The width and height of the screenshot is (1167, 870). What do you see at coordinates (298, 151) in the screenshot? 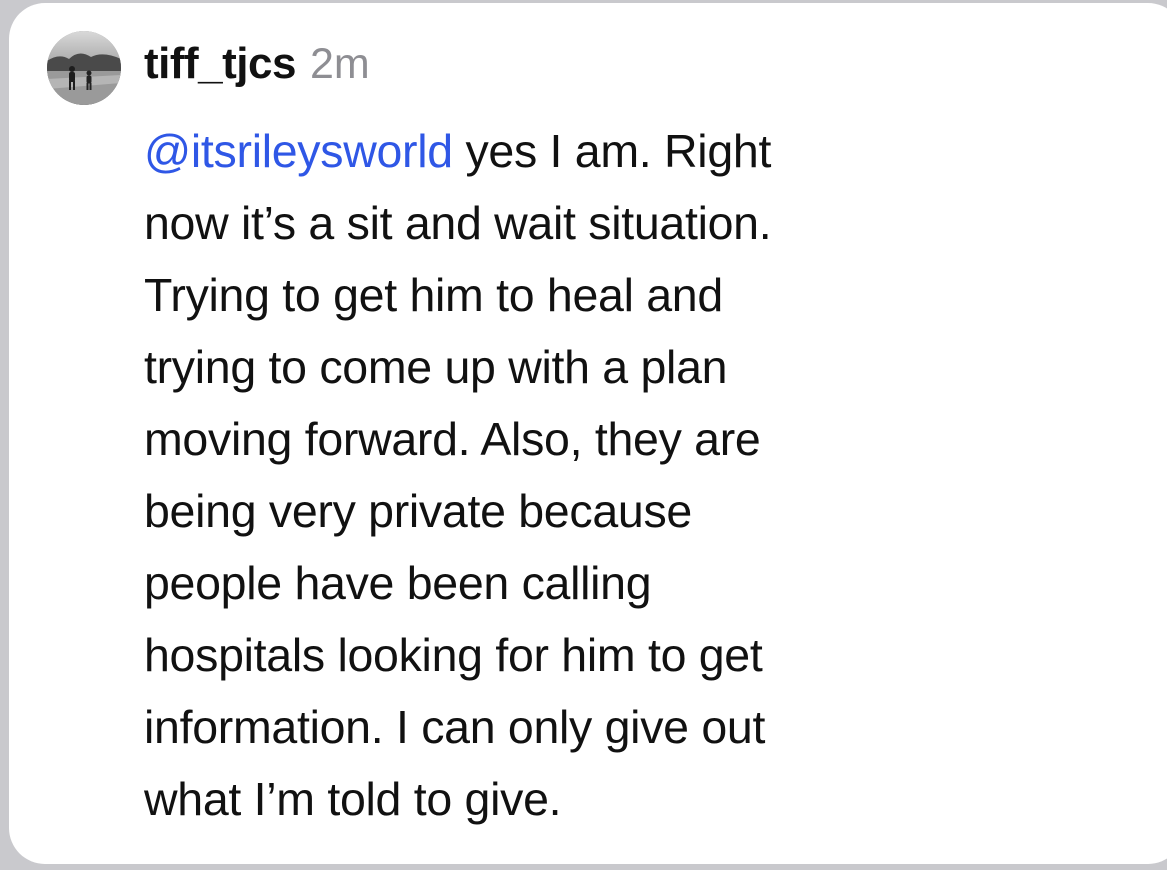
I see `mention-link: @itsrileysworld` at bounding box center [298, 151].